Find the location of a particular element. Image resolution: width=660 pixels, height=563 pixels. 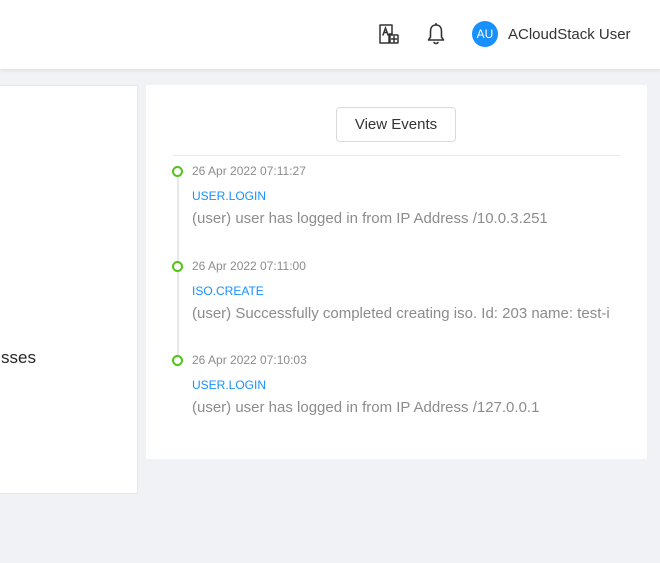

translate-icon is located at coordinates (389, 34).